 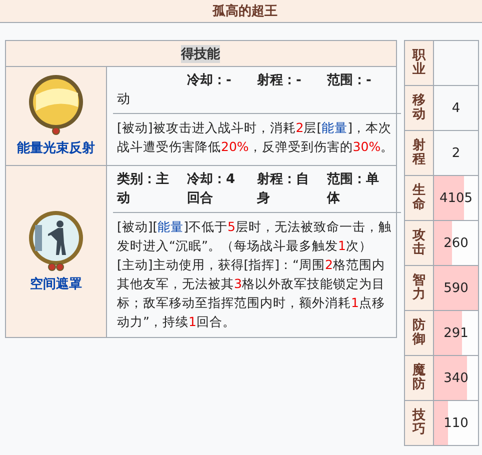 What do you see at coordinates (456, 153) in the screenshot?
I see `stat-value: 2` at bounding box center [456, 153].